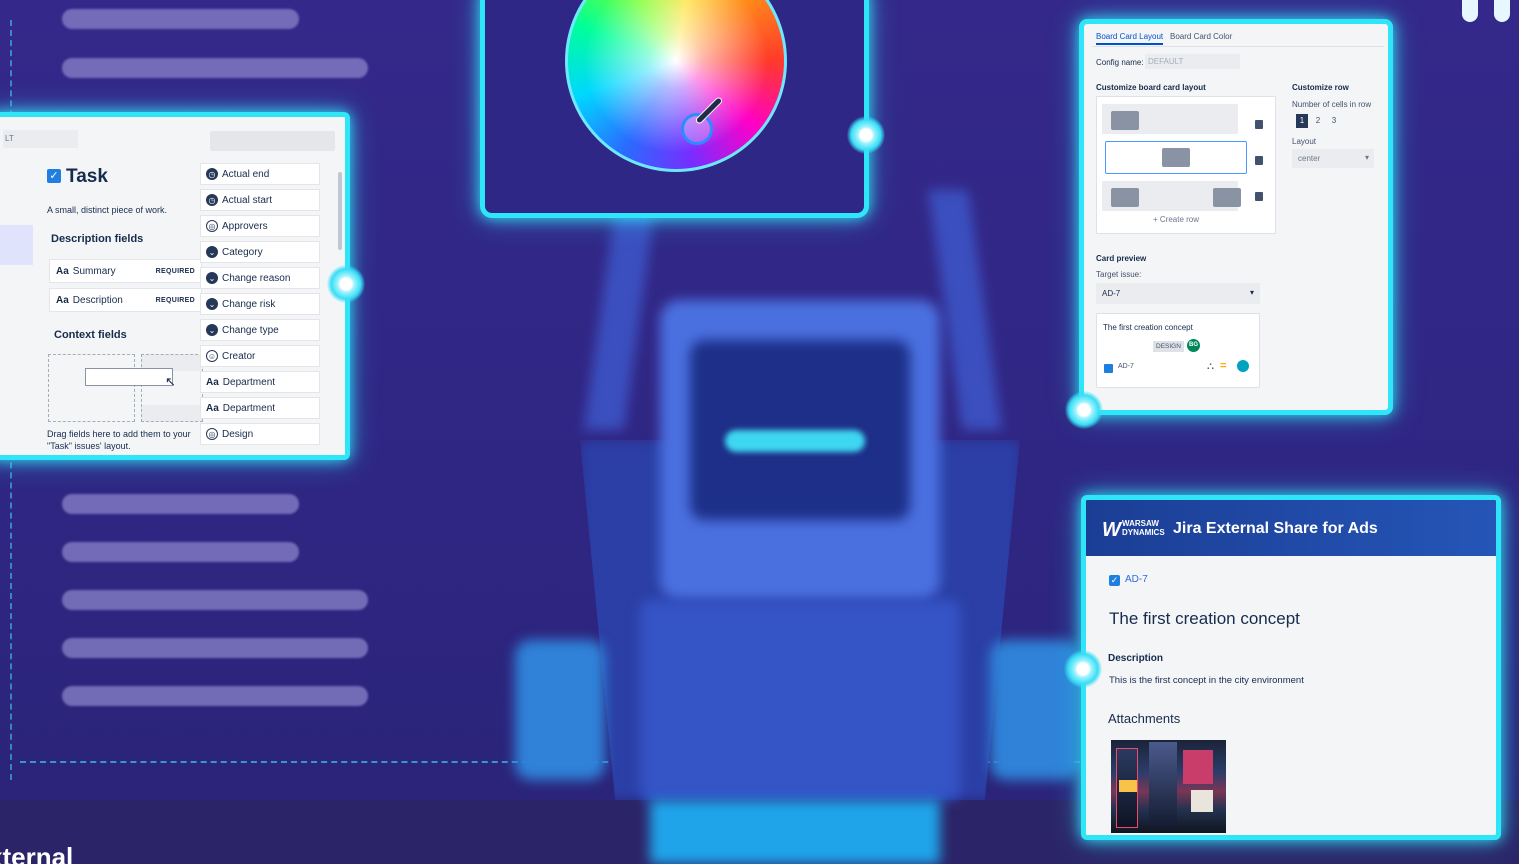  What do you see at coordinates (91, 388) in the screenshot?
I see `drop-zone` at bounding box center [91, 388].